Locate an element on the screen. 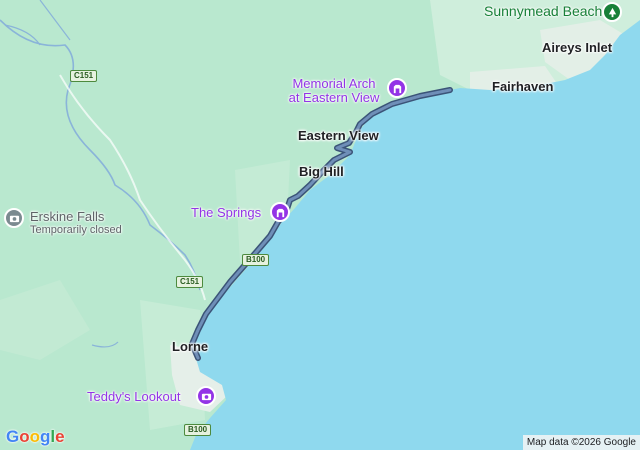 This screenshot has width=640, height=450. map-attribution: Map data ©2026 Google is located at coordinates (581, 442).